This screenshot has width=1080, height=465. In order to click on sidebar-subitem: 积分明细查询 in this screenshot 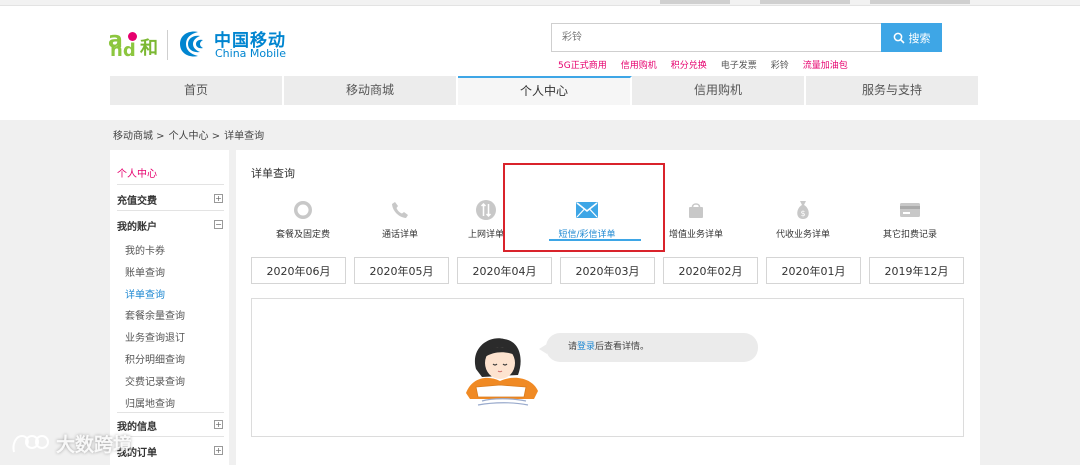, I will do `click(155, 358)`.